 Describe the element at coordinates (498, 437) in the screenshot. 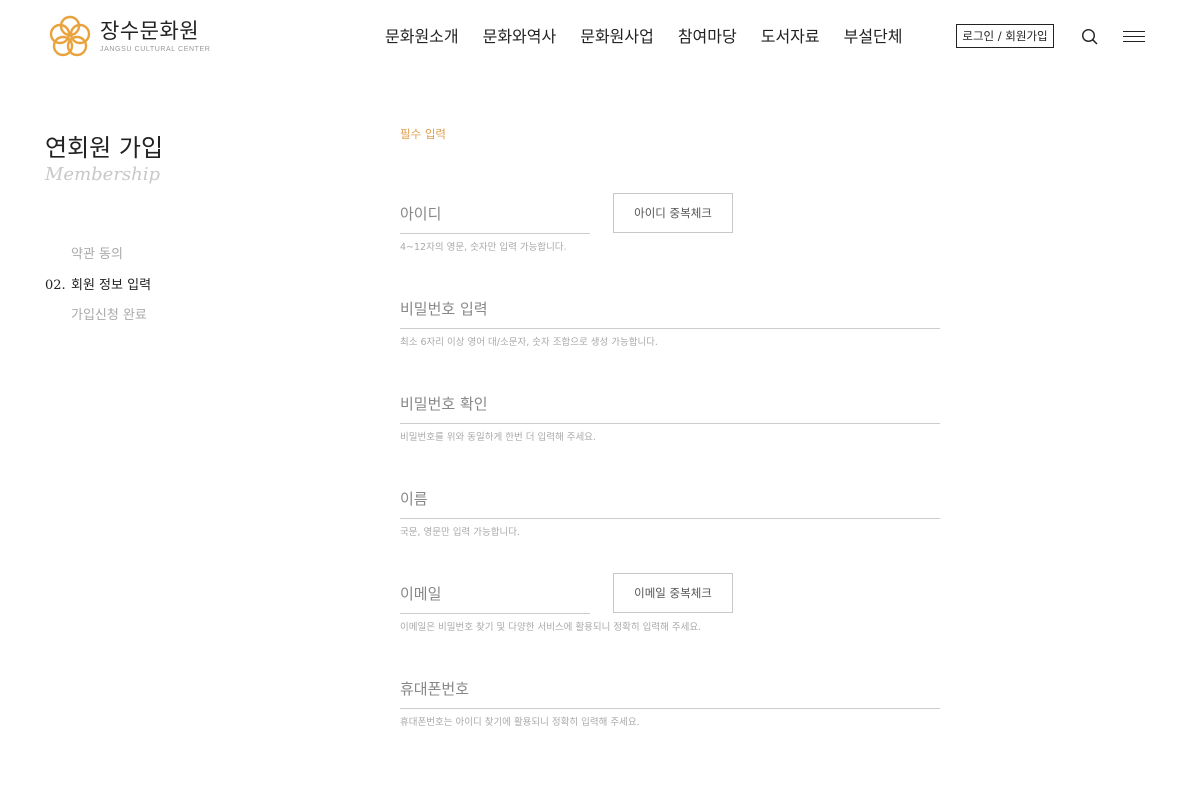

I see `password-confirm-hint: 비밀번호를 위와 동일하게 한번 더 입력해 주세요.` at that location.